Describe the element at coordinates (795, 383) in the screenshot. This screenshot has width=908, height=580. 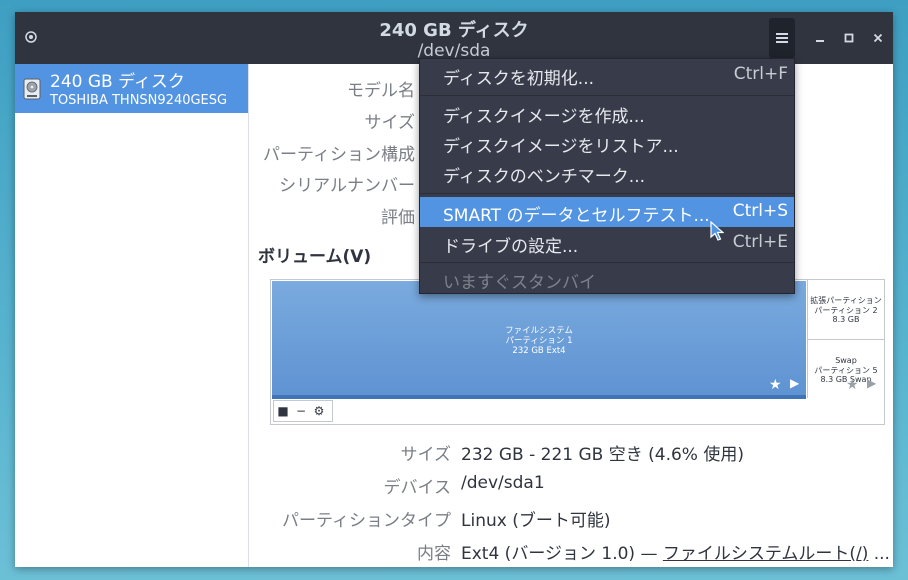
I see `play-icon: ▶` at that location.